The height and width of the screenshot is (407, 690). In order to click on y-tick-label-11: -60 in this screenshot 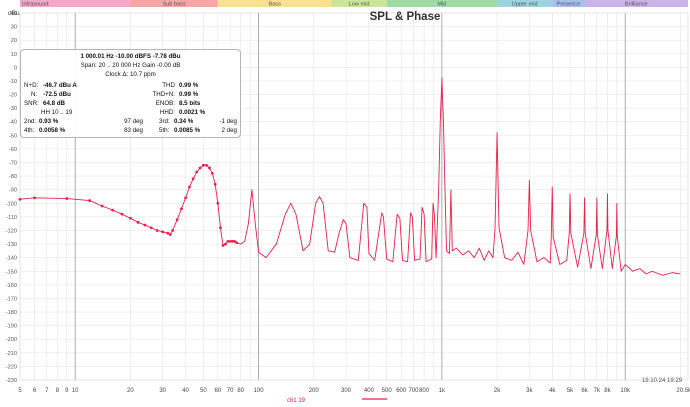, I will do `click(13, 150)`.